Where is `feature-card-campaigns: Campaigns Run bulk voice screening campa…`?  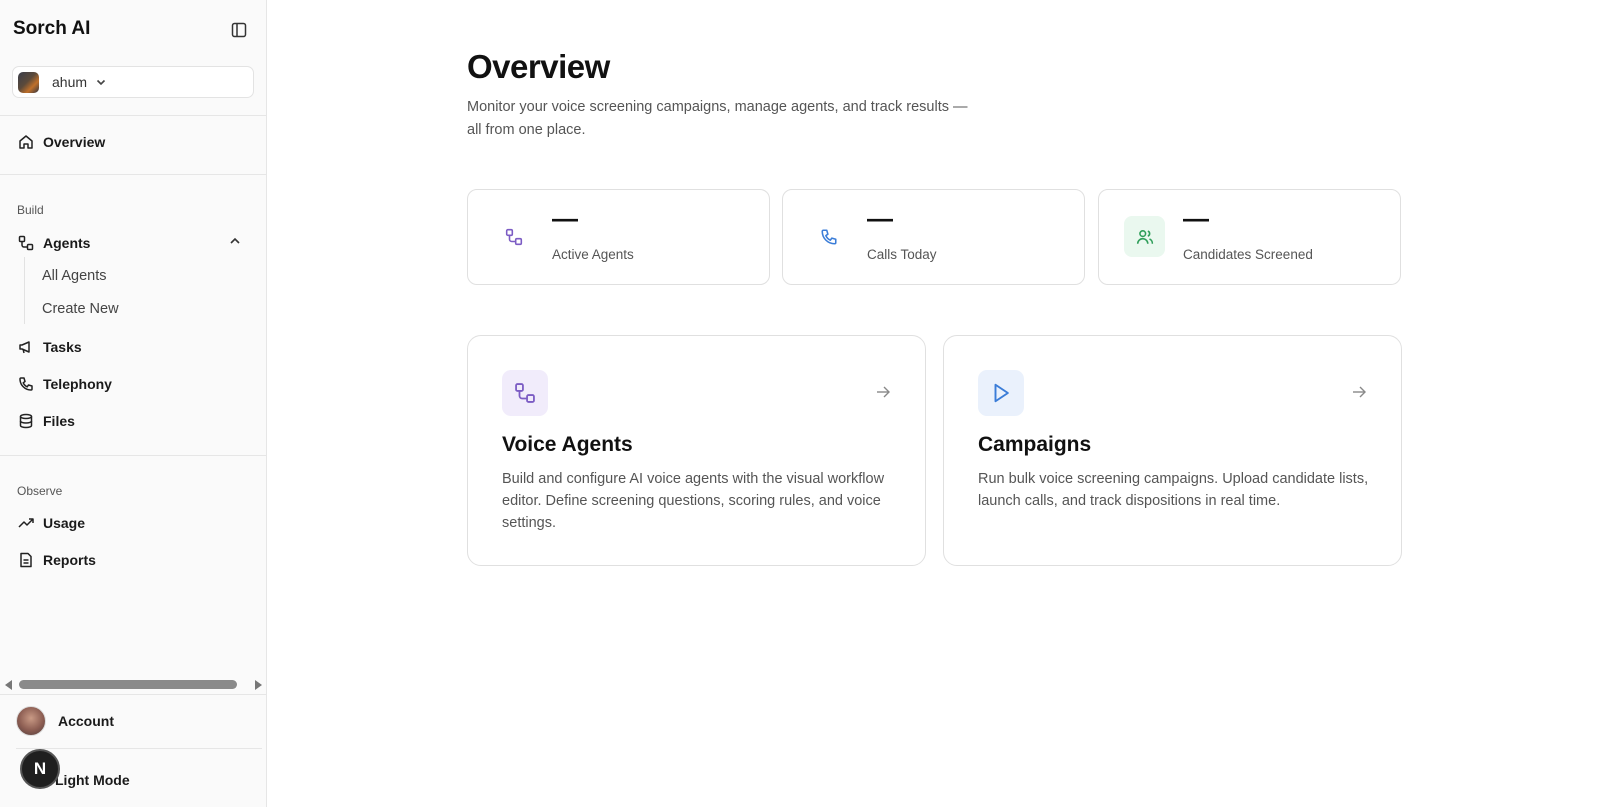 feature-card-campaigns: Campaigns Run bulk voice screening campa… is located at coordinates (1172, 450).